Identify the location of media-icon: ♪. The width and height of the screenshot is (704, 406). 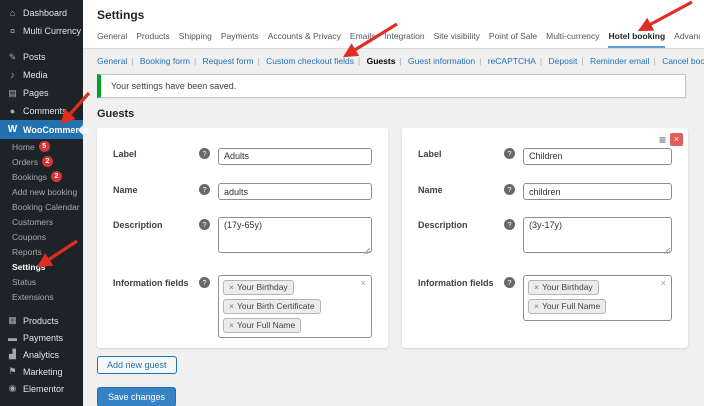
(12, 75).